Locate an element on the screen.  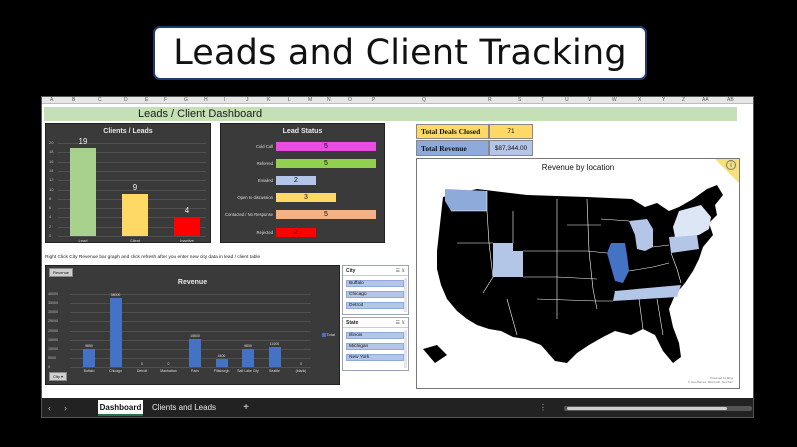
tab-prev-button: ‹ is located at coordinates (49, 408).